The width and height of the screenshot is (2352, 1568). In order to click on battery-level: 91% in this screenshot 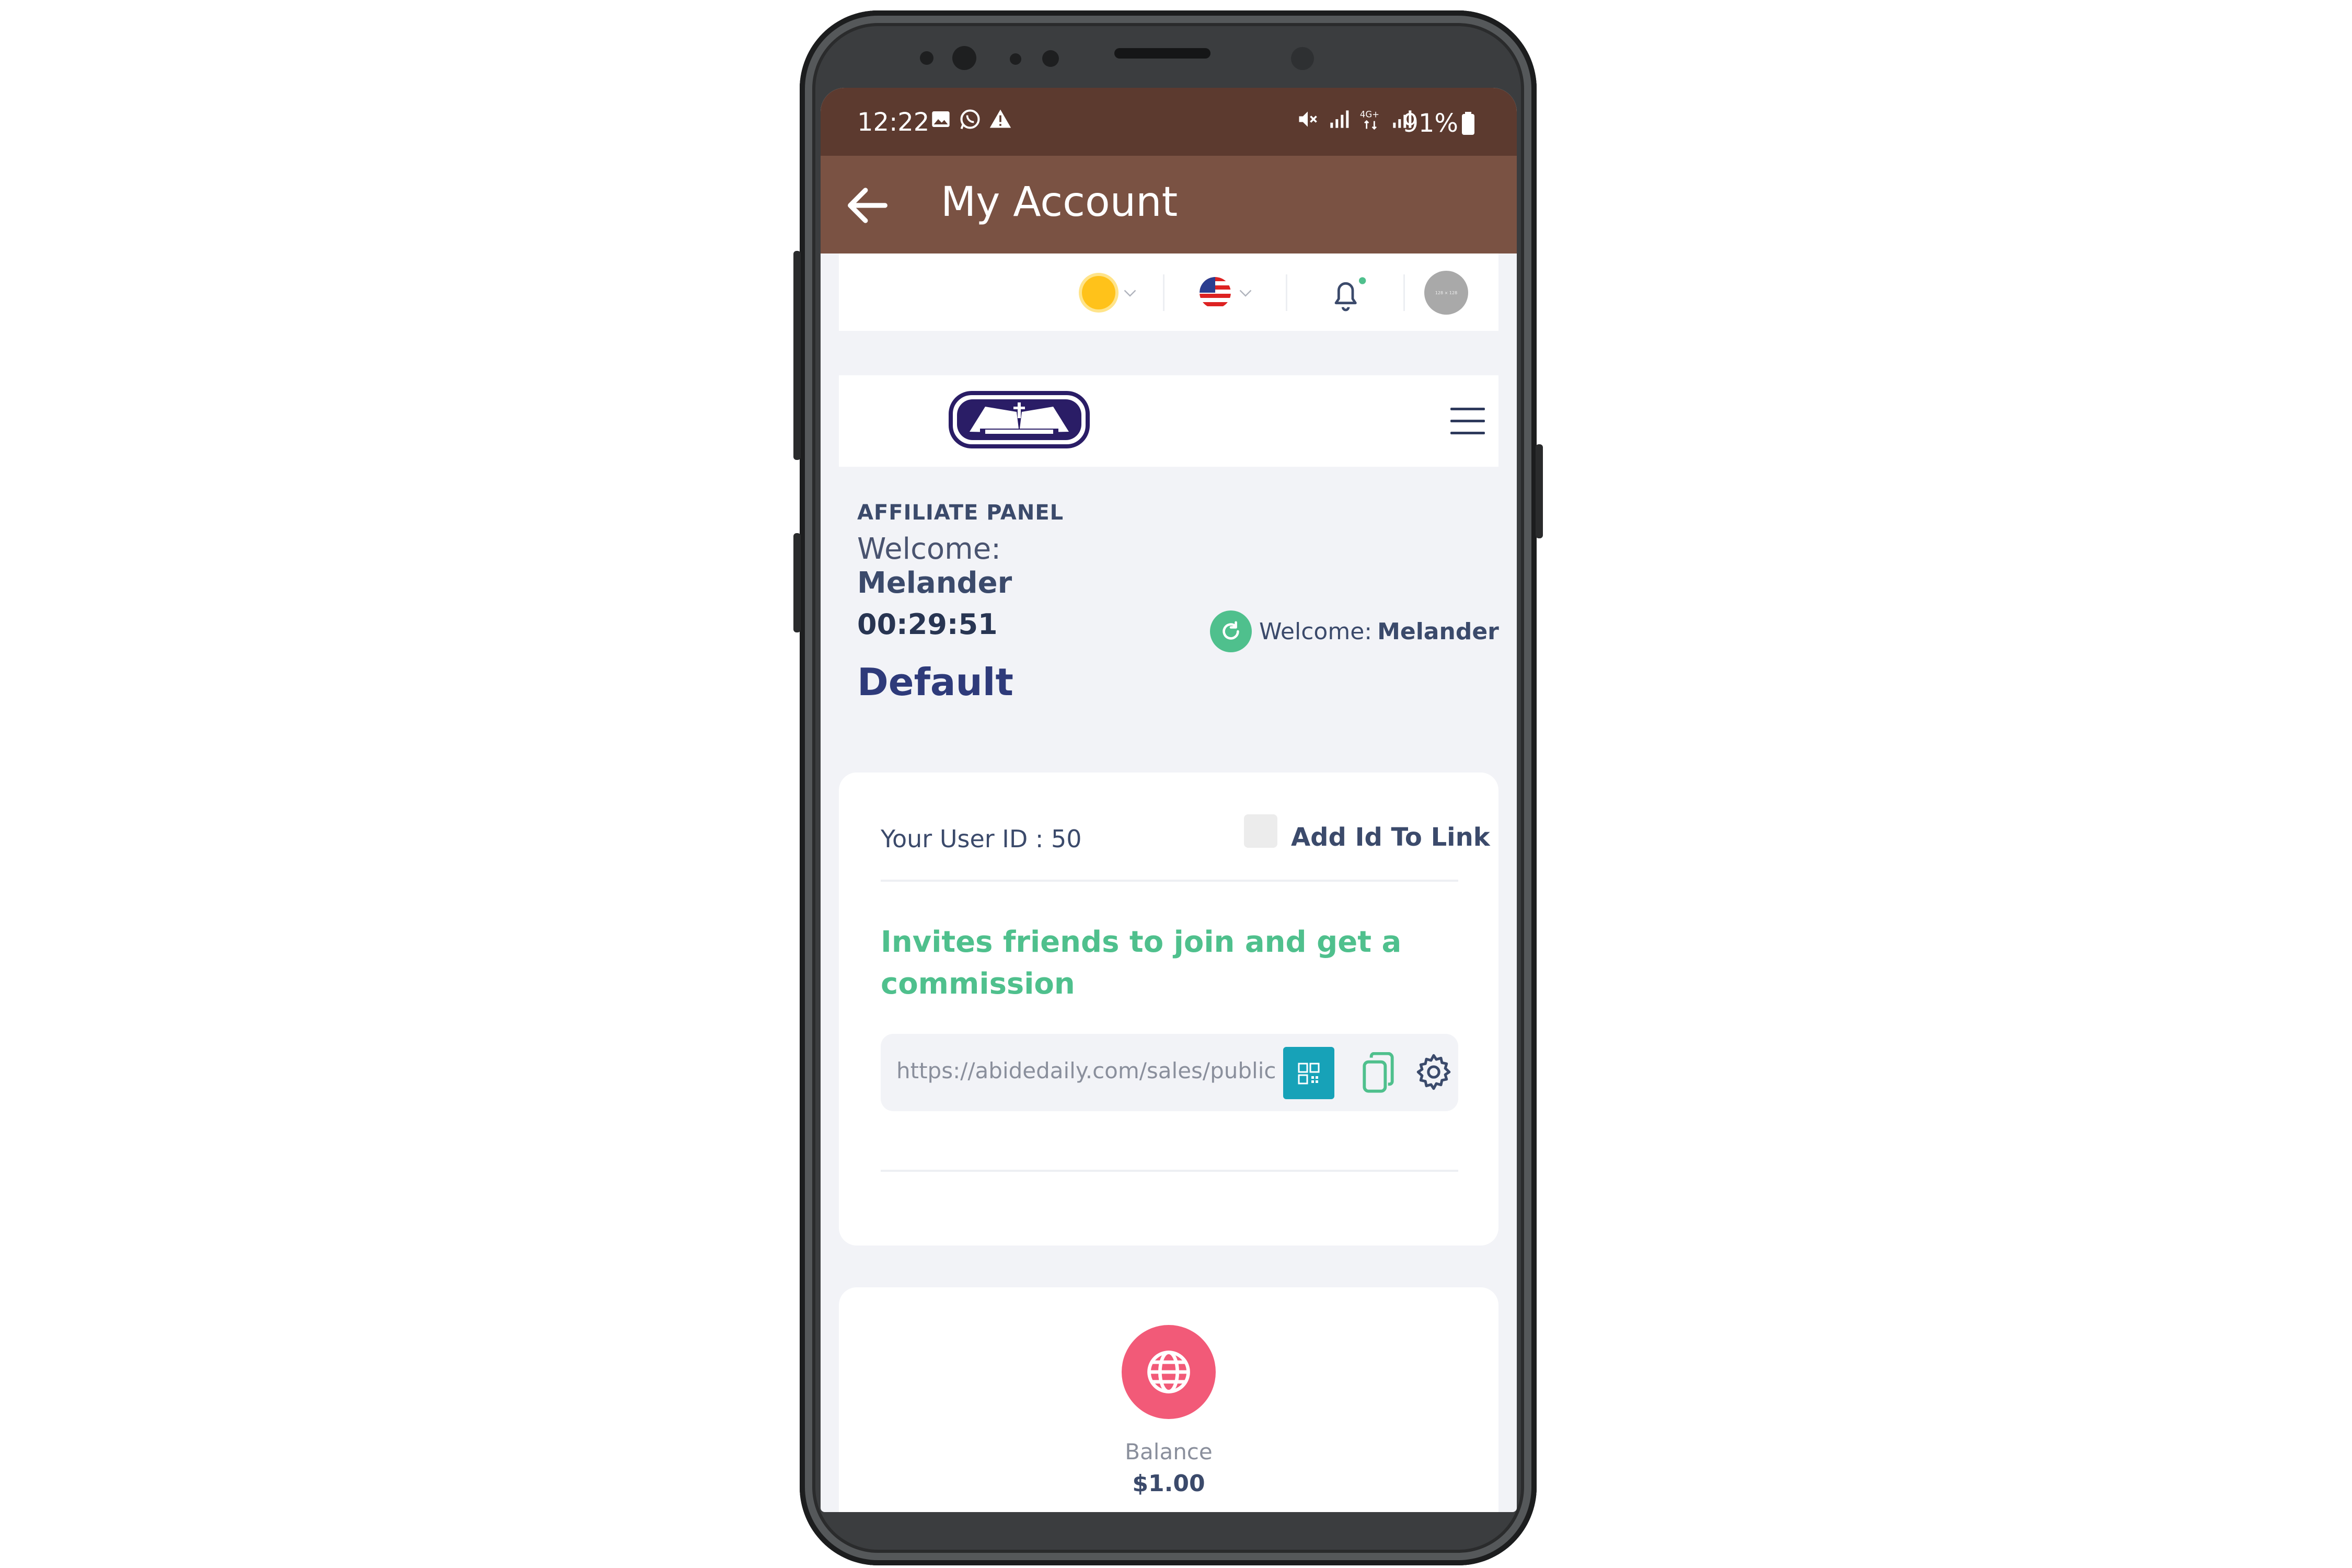, I will do `click(1438, 123)`.